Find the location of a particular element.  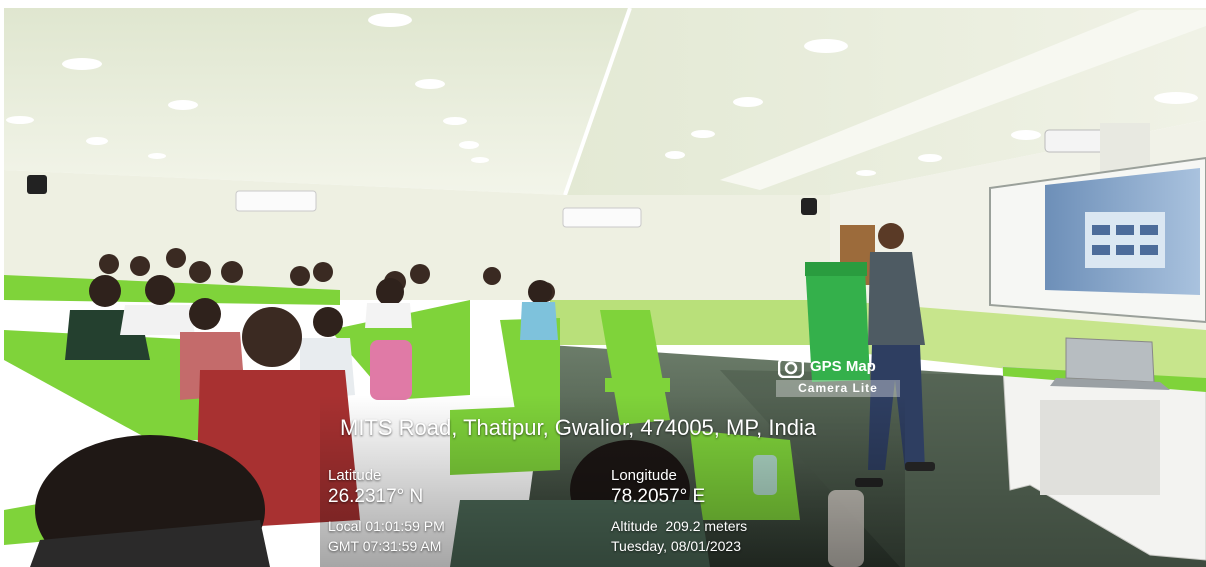

latitude-value: 26.2317° N is located at coordinates (376, 496).